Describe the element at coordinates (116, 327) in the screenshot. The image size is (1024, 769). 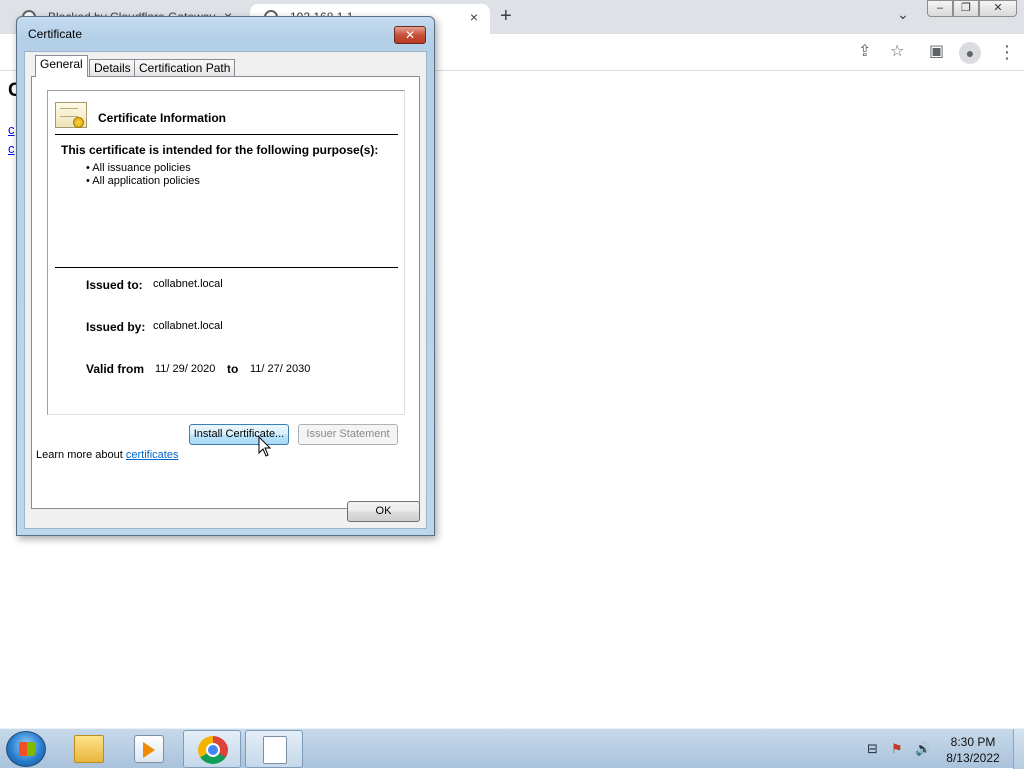
I see `issued-by-label: Issued by:` at that location.